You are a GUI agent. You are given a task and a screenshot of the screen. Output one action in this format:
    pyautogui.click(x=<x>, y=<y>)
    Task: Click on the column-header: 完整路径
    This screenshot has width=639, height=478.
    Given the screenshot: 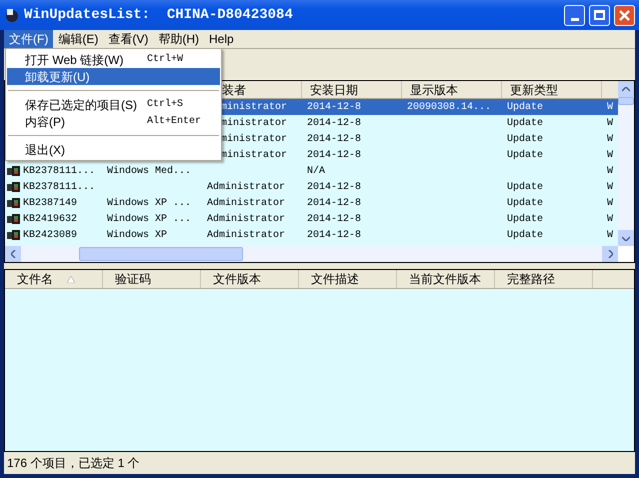 What is the action you would take?
    pyautogui.click(x=531, y=279)
    